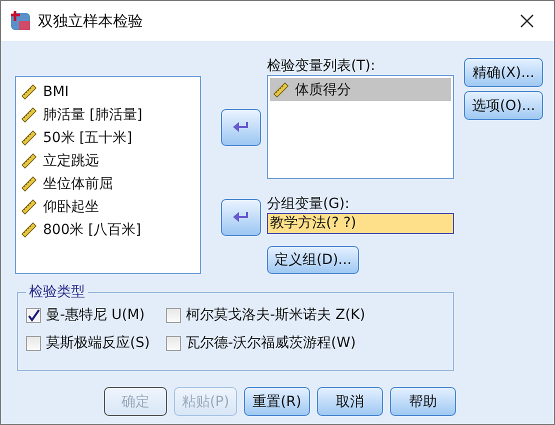 This screenshot has height=425, width=555. Describe the element at coordinates (108, 91) in the screenshot. I see `variable-item: BMI` at that location.